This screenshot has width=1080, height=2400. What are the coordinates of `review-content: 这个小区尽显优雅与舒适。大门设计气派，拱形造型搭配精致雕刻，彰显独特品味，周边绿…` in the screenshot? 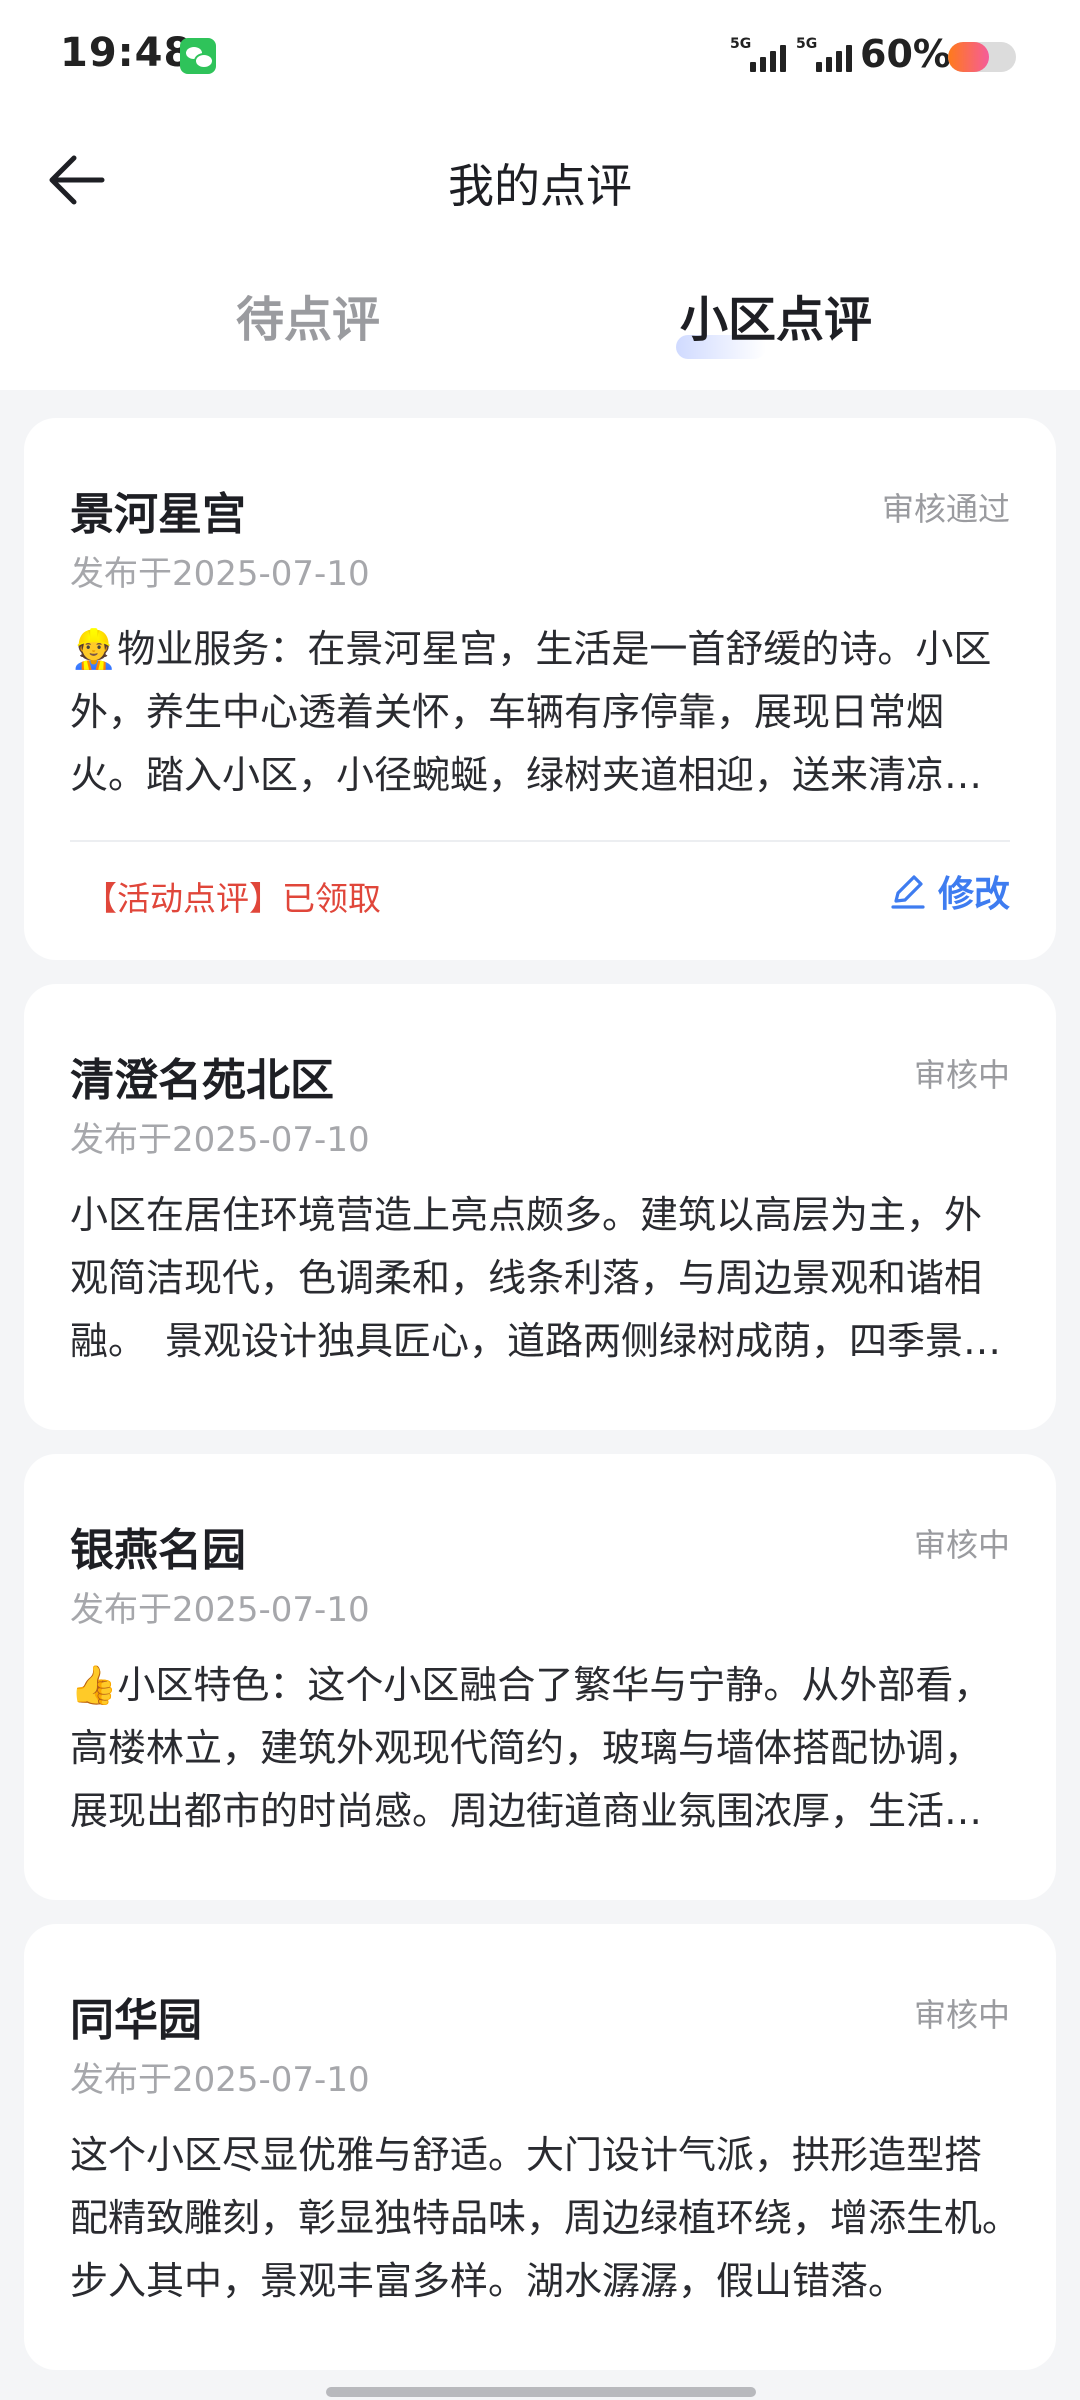 It's located at (540, 2218).